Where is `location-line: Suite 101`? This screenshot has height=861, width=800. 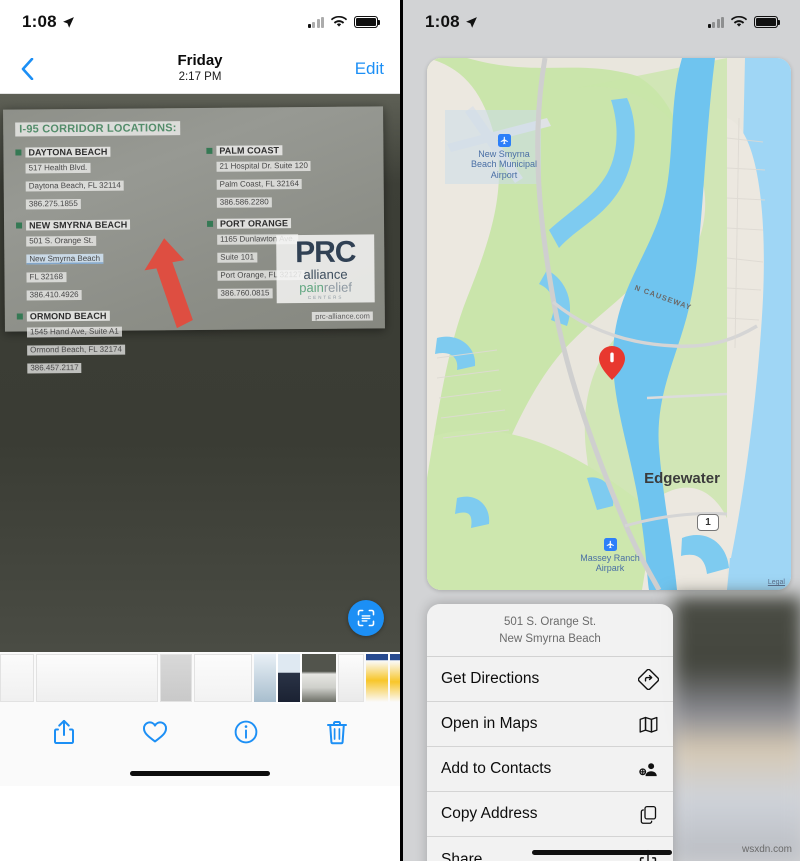 location-line: Suite 101 is located at coordinates (237, 257).